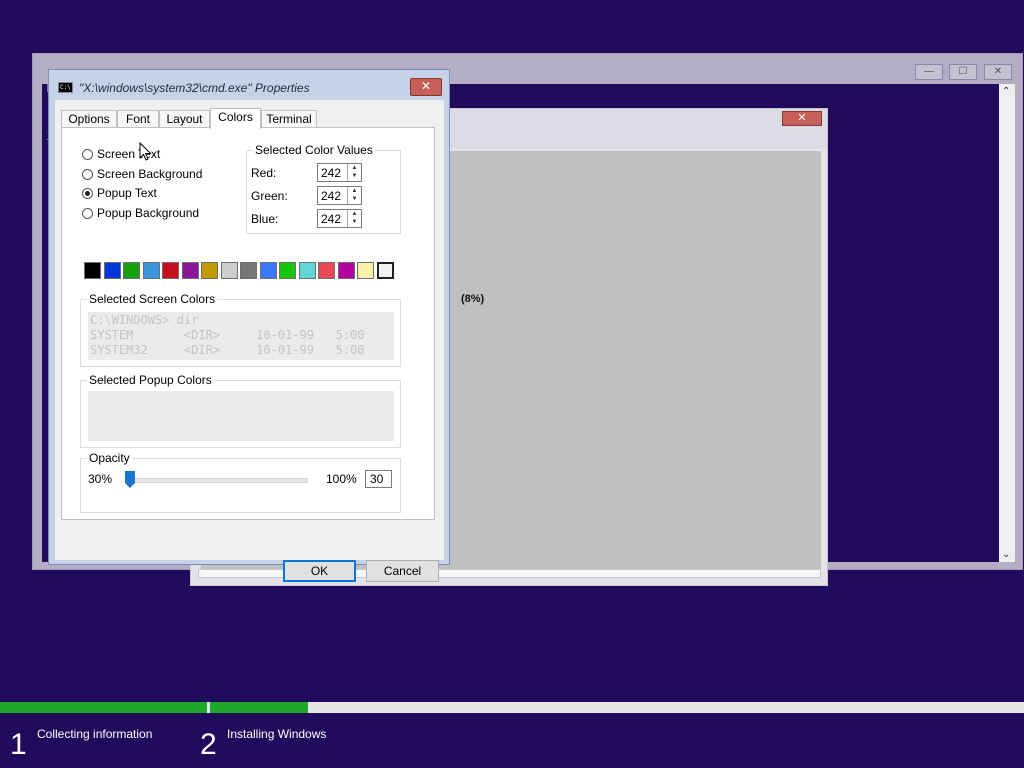 This screenshot has height=768, width=1024. Describe the element at coordinates (265, 219) in the screenshot. I see `blue-label: Blue:` at that location.